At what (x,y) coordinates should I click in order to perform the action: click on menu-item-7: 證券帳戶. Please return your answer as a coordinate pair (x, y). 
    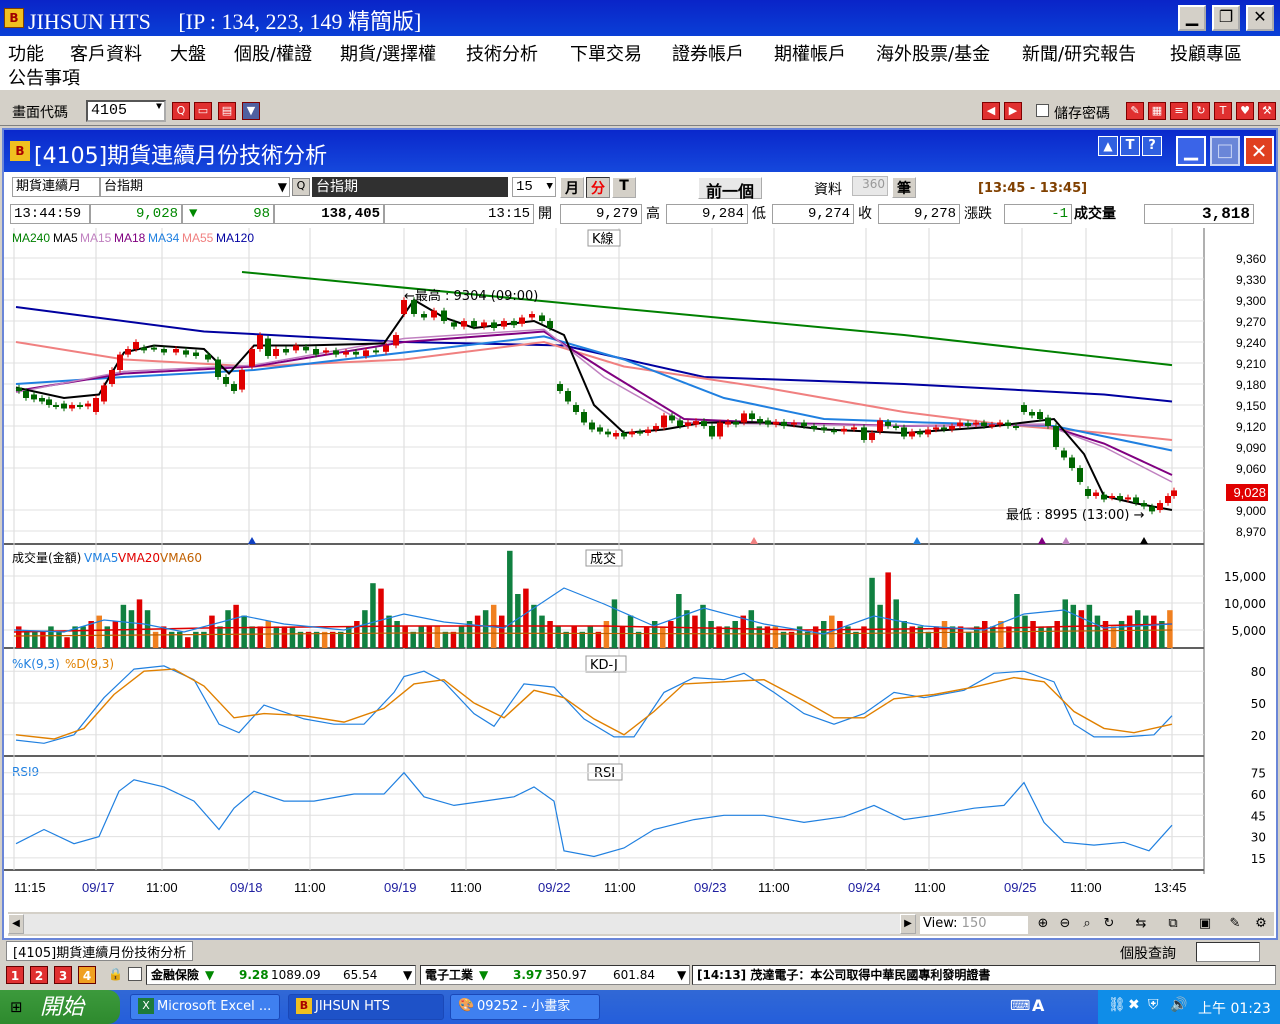
    Looking at the image, I should click on (708, 53).